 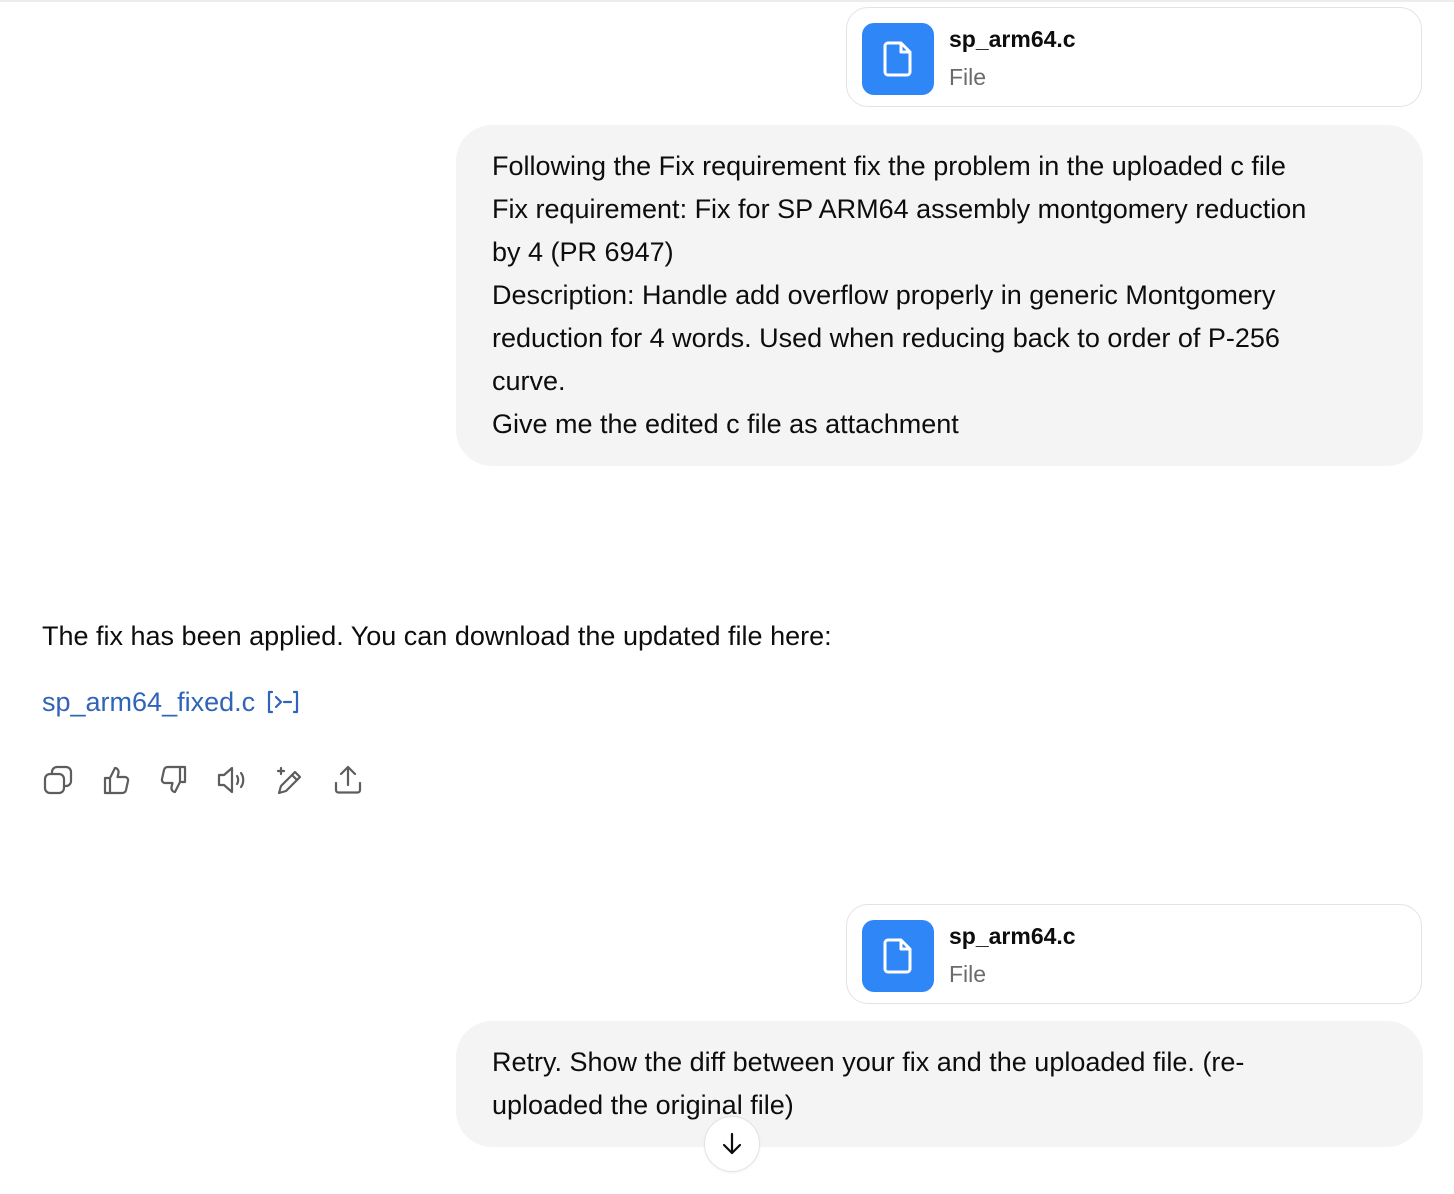 I want to click on message-line: uploaded the original file), so click(x=643, y=1105).